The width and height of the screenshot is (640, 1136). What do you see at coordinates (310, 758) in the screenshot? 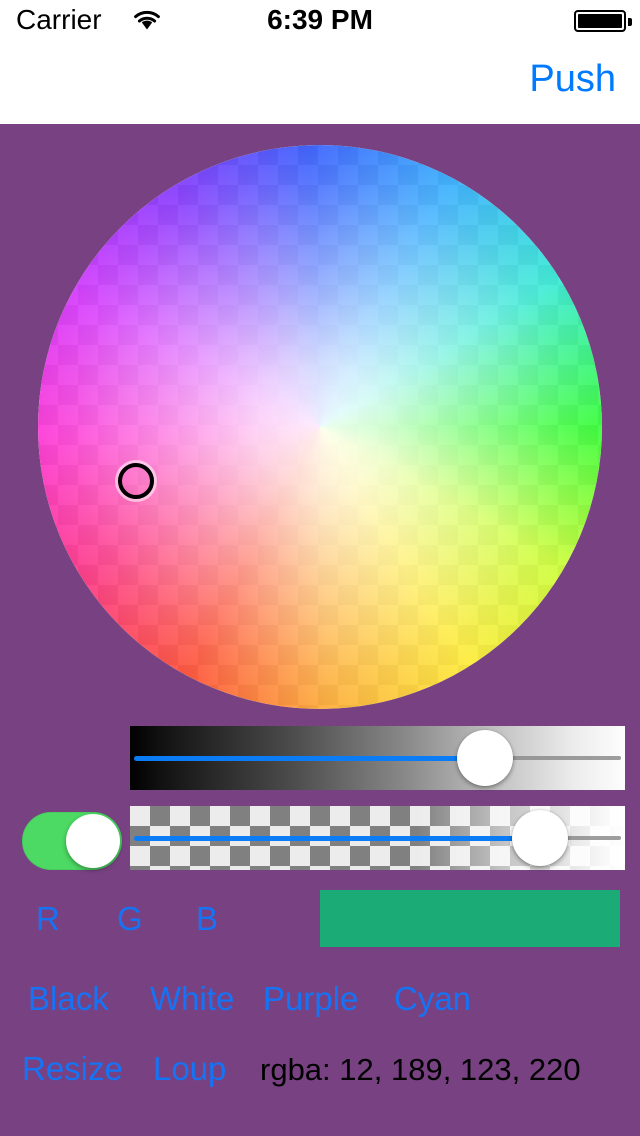
I see `brightness-slider-filled-track` at bounding box center [310, 758].